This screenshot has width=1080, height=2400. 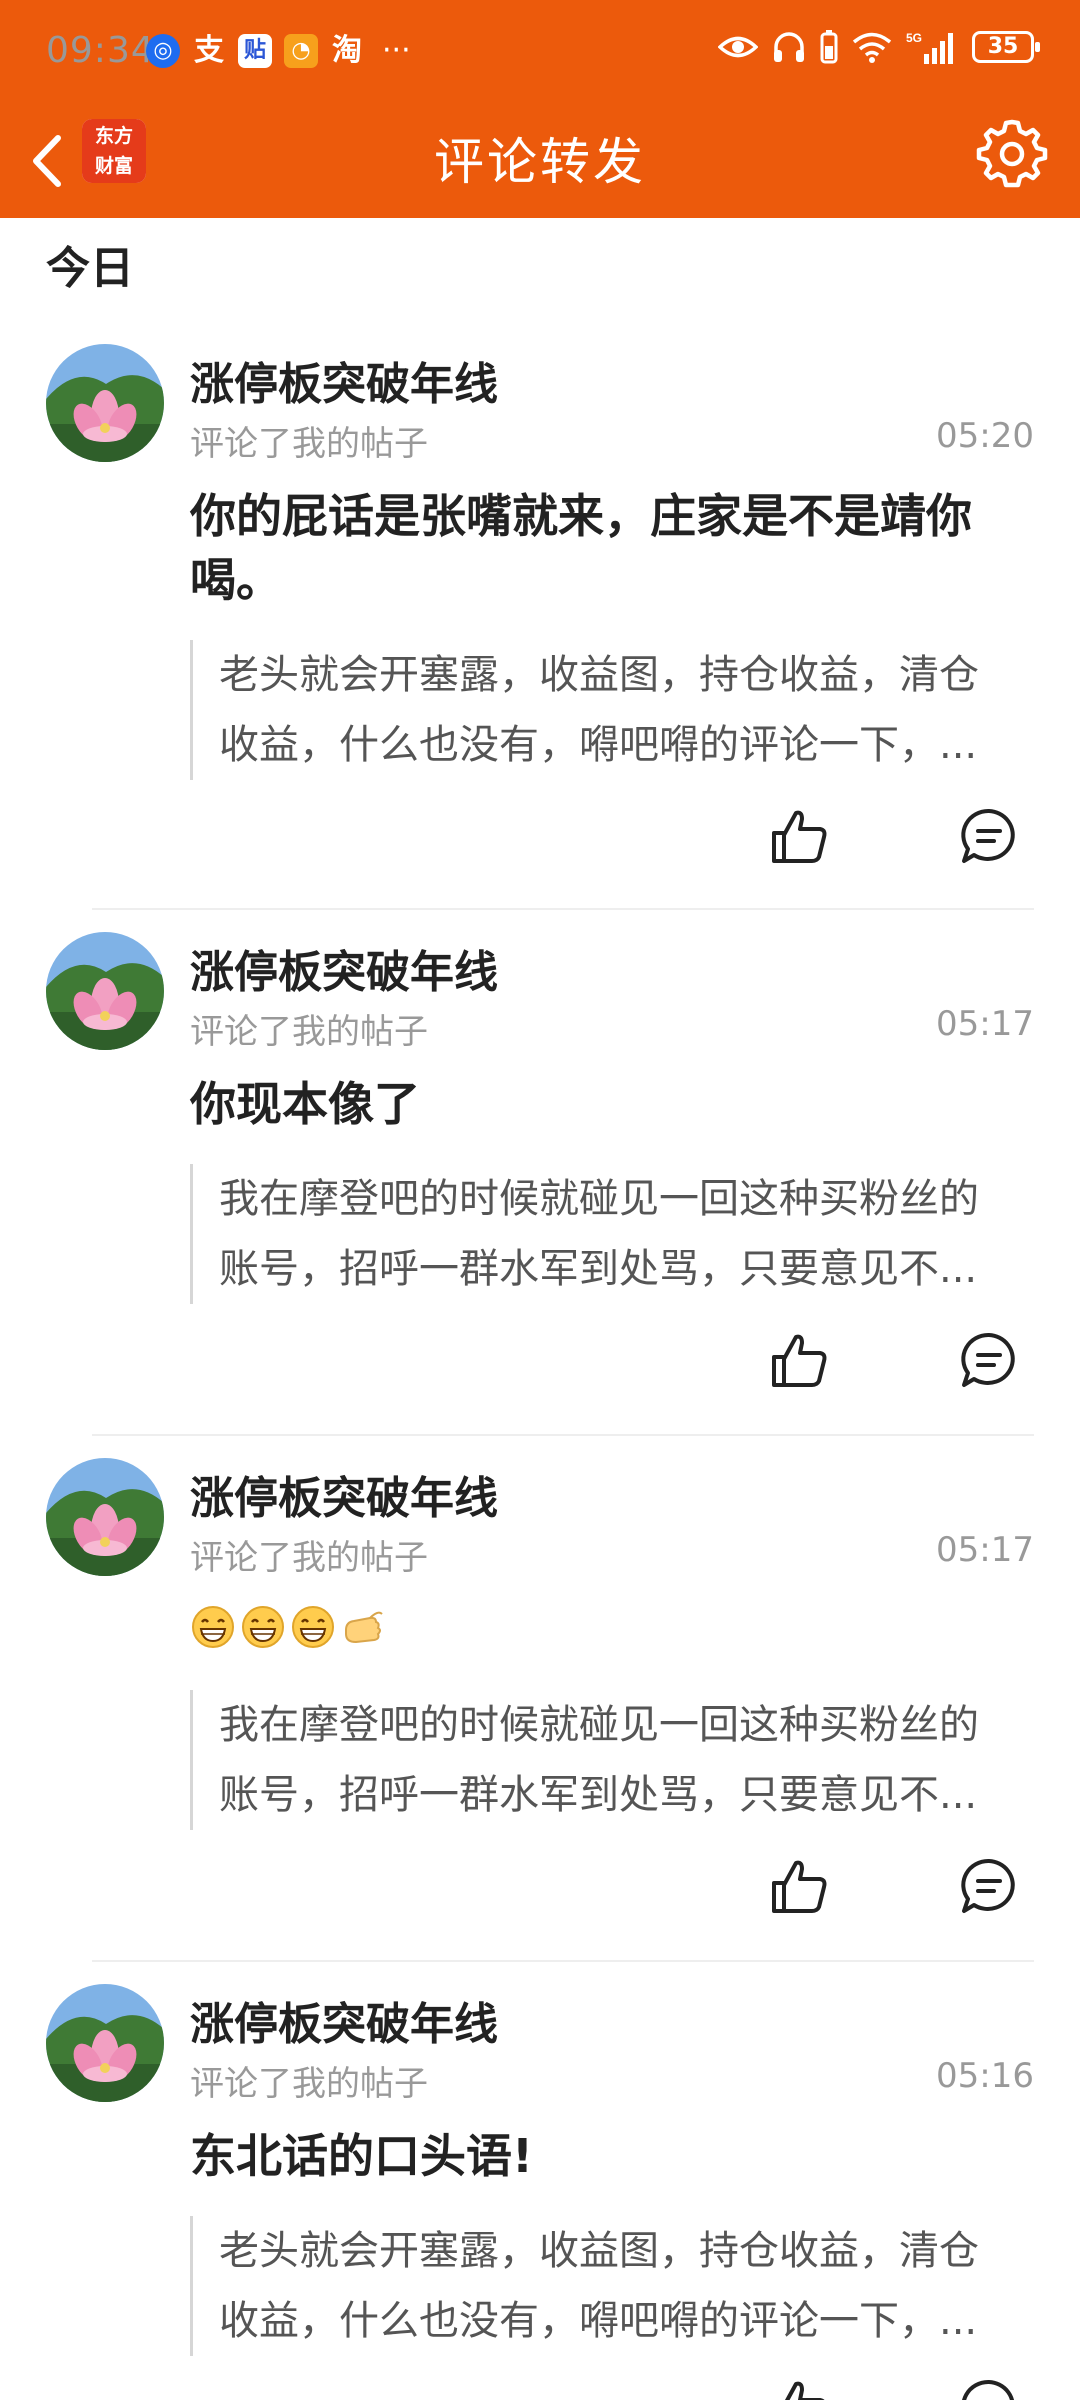 What do you see at coordinates (163, 51) in the screenshot?
I see `browser-app-icon: ◎` at bounding box center [163, 51].